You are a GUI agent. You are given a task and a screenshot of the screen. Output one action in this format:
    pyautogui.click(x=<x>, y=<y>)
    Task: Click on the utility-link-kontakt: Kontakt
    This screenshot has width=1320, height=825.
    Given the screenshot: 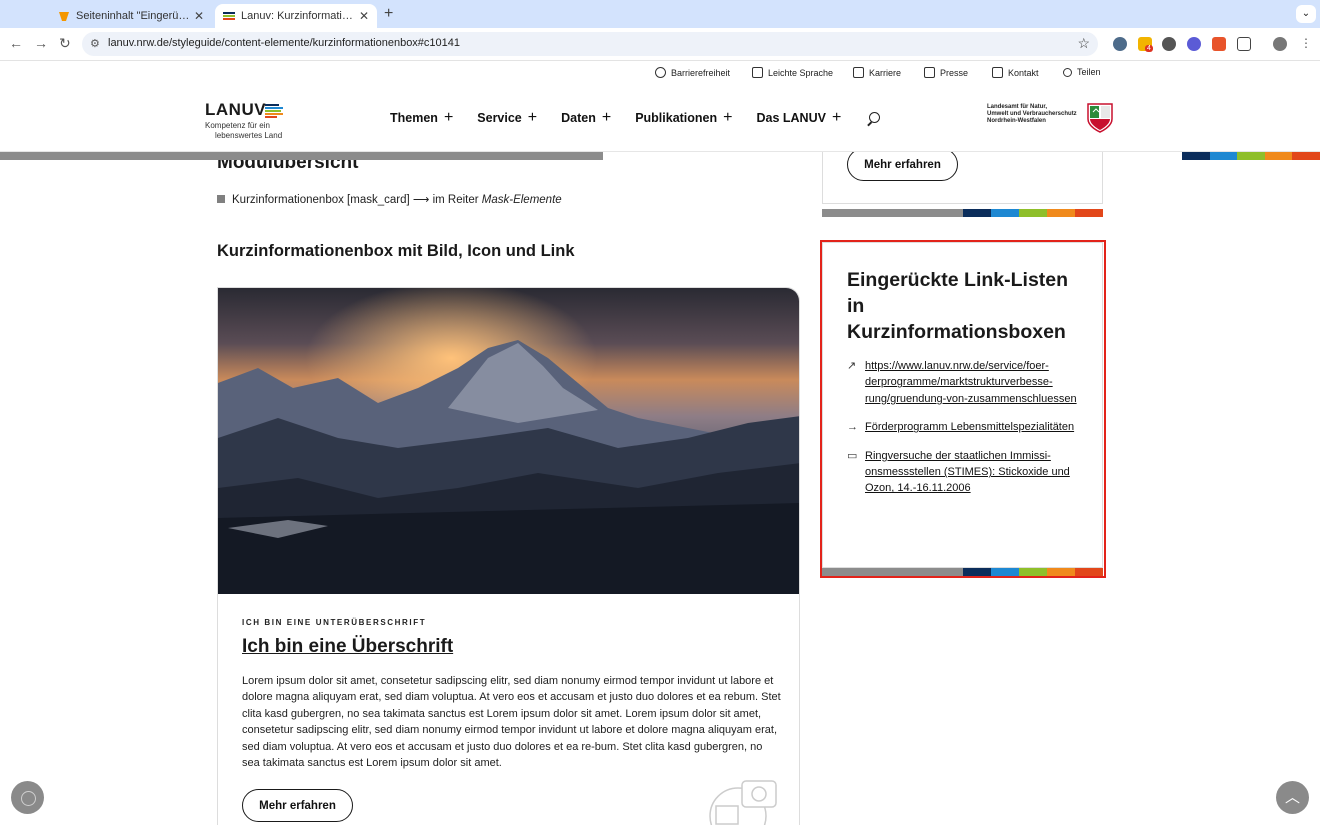 What is the action you would take?
    pyautogui.click(x=1015, y=72)
    